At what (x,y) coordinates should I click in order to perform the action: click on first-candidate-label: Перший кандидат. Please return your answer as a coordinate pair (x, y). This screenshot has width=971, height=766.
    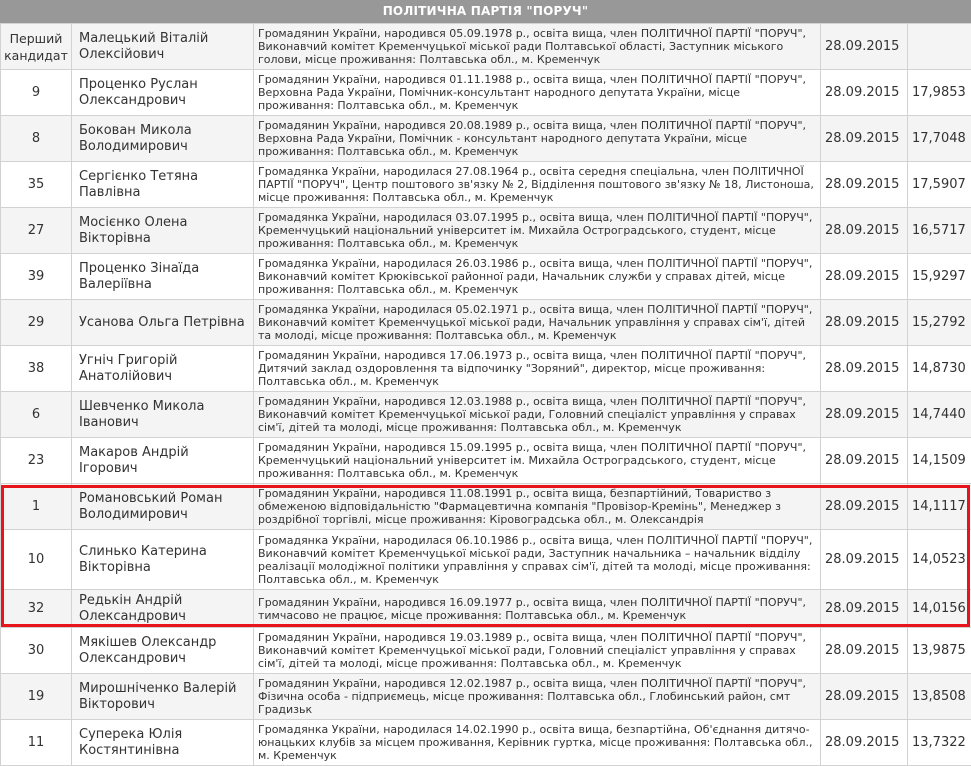
    Looking at the image, I should click on (36, 47).